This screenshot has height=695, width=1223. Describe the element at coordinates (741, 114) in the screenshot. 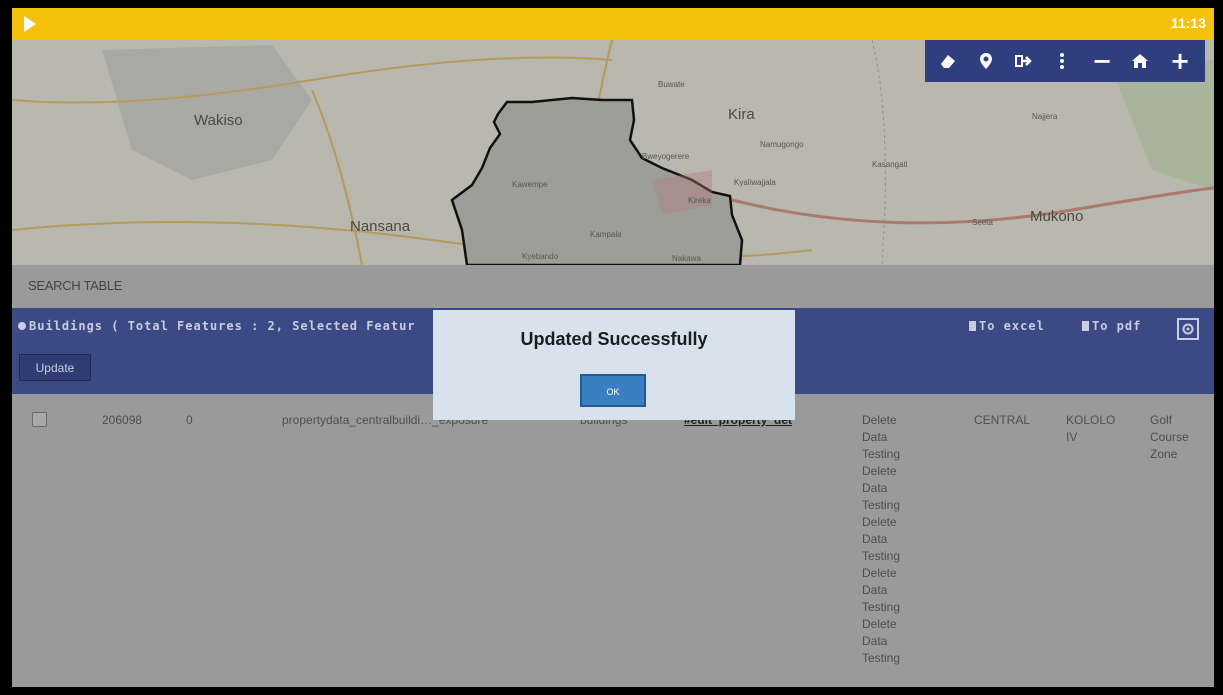

I see `place-label: Kira` at that location.